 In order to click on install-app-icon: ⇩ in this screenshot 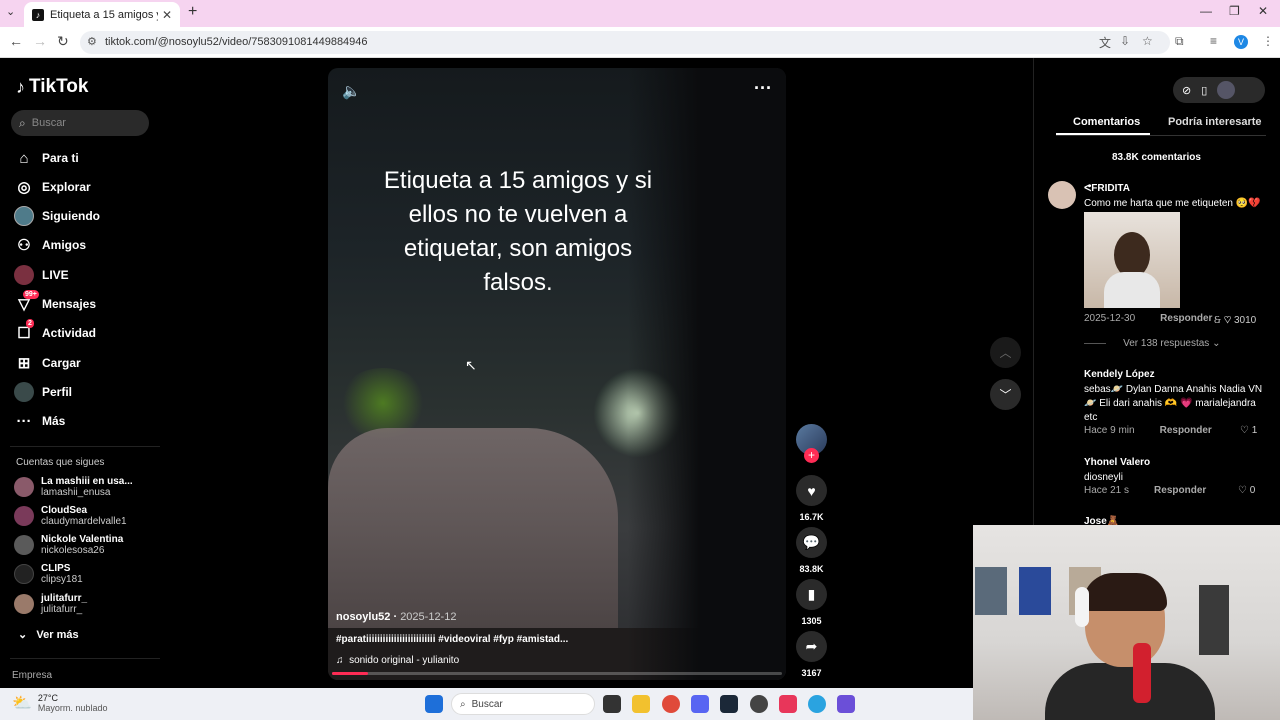, I will do `click(1125, 41)`.